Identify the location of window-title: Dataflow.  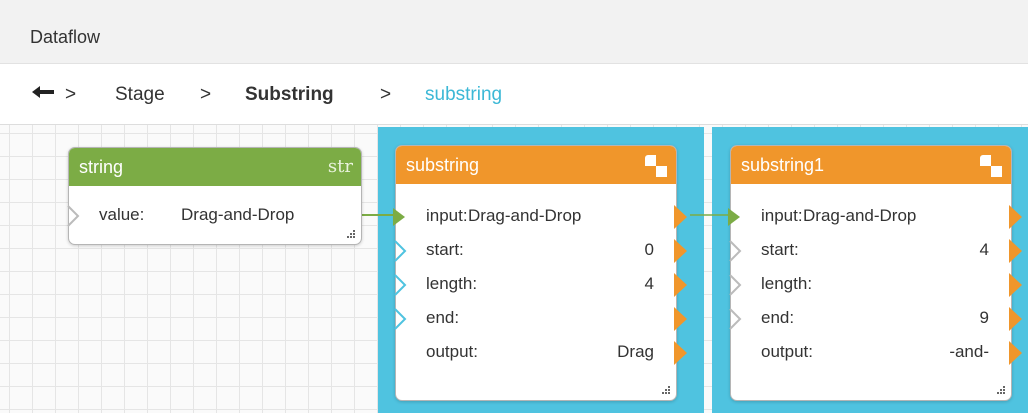
(65, 37).